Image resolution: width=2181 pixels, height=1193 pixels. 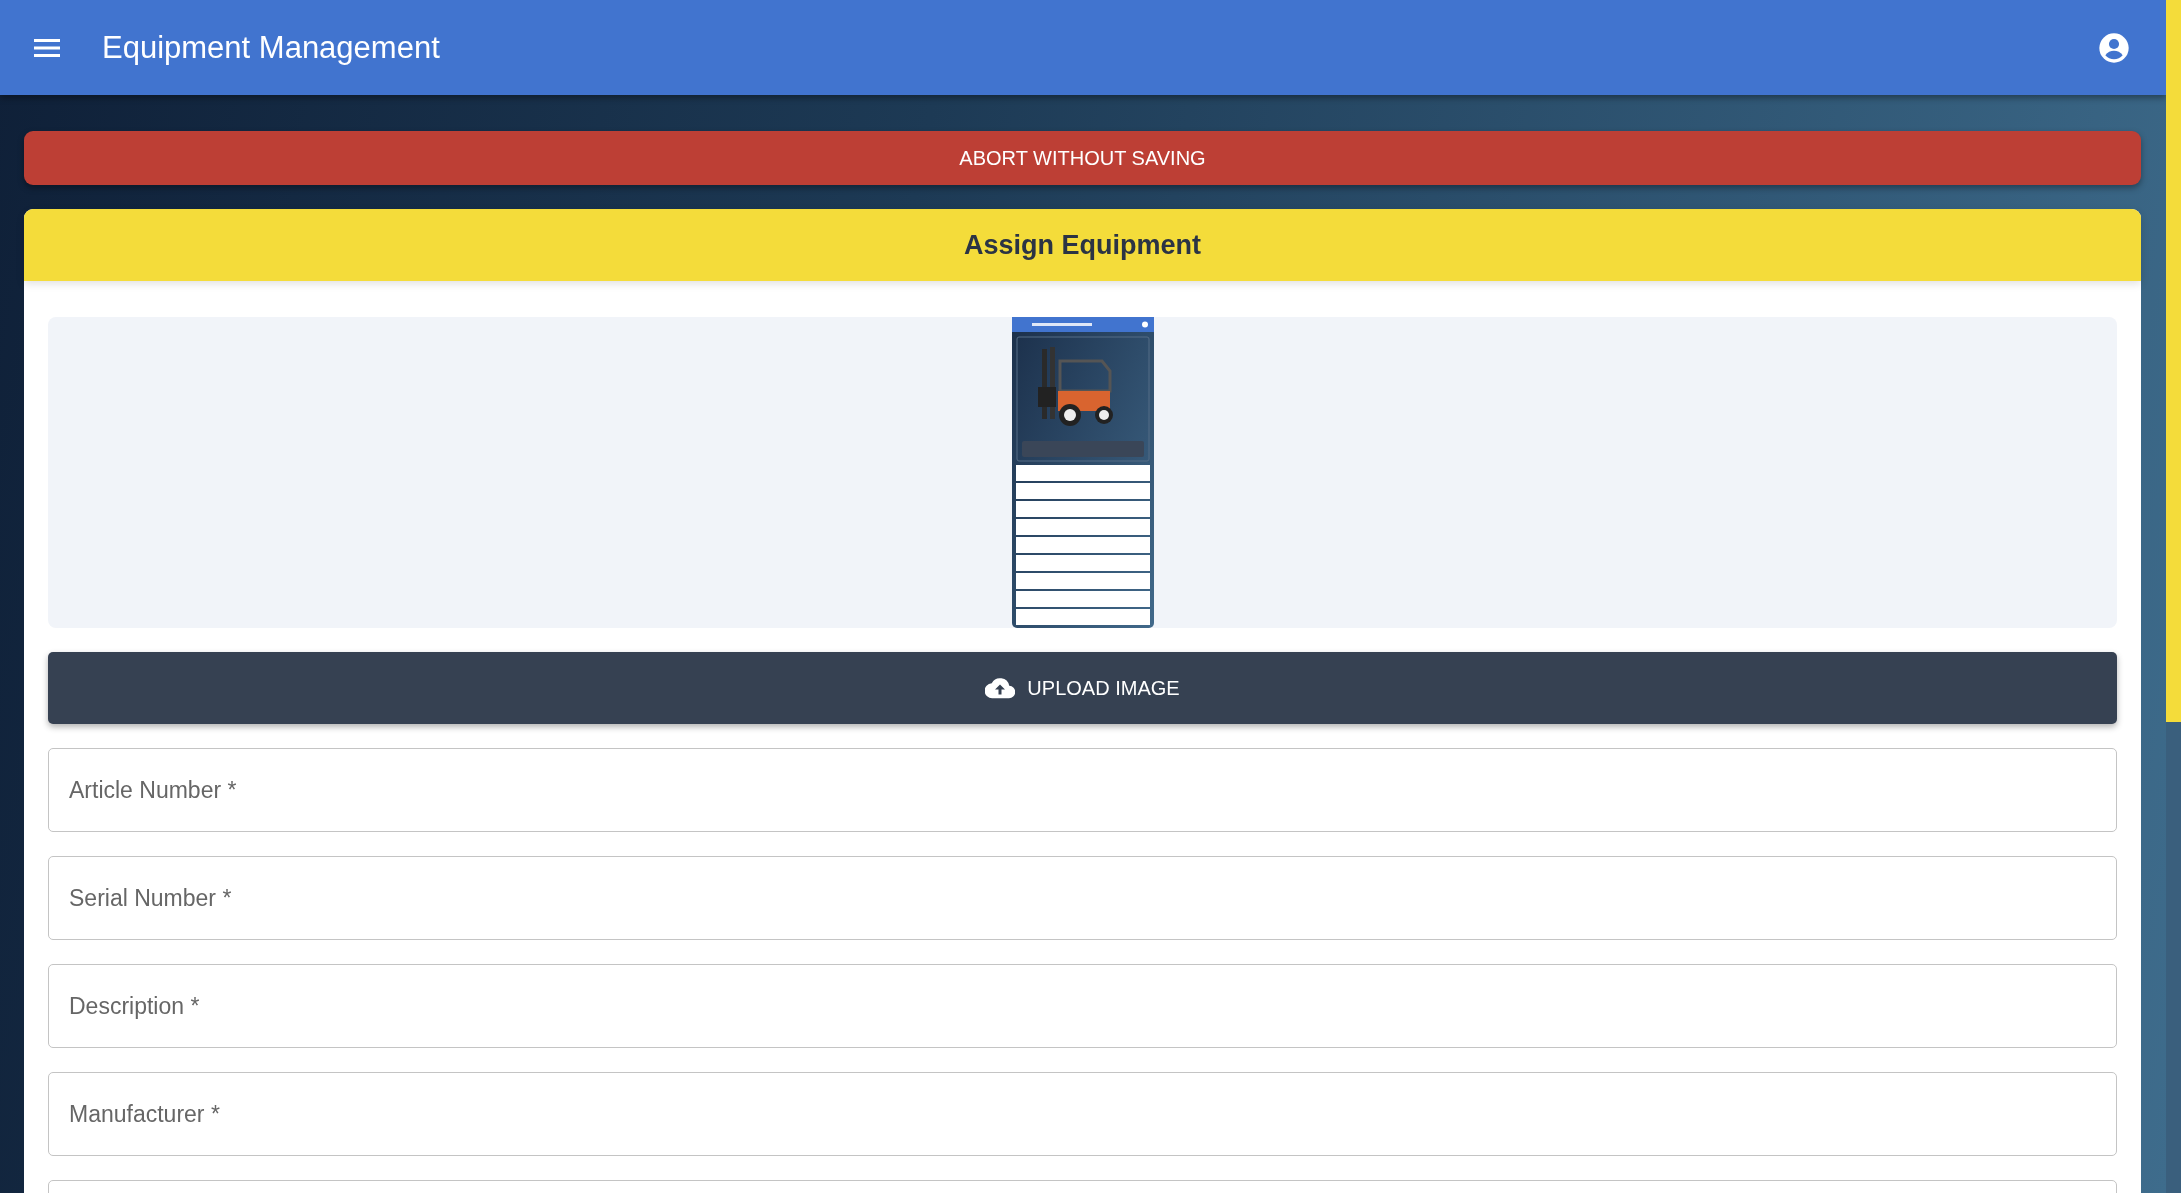 What do you see at coordinates (271, 47) in the screenshot?
I see `app-title: Equipment Management` at bounding box center [271, 47].